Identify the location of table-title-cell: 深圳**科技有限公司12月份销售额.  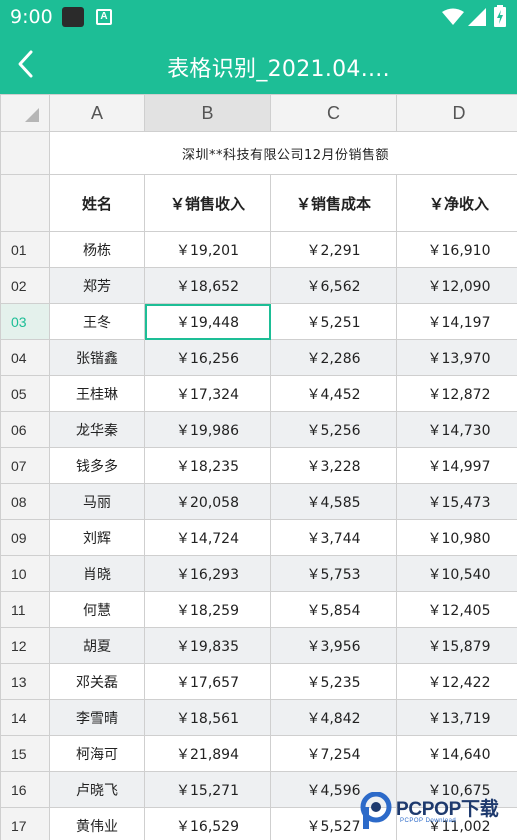
(283, 153).